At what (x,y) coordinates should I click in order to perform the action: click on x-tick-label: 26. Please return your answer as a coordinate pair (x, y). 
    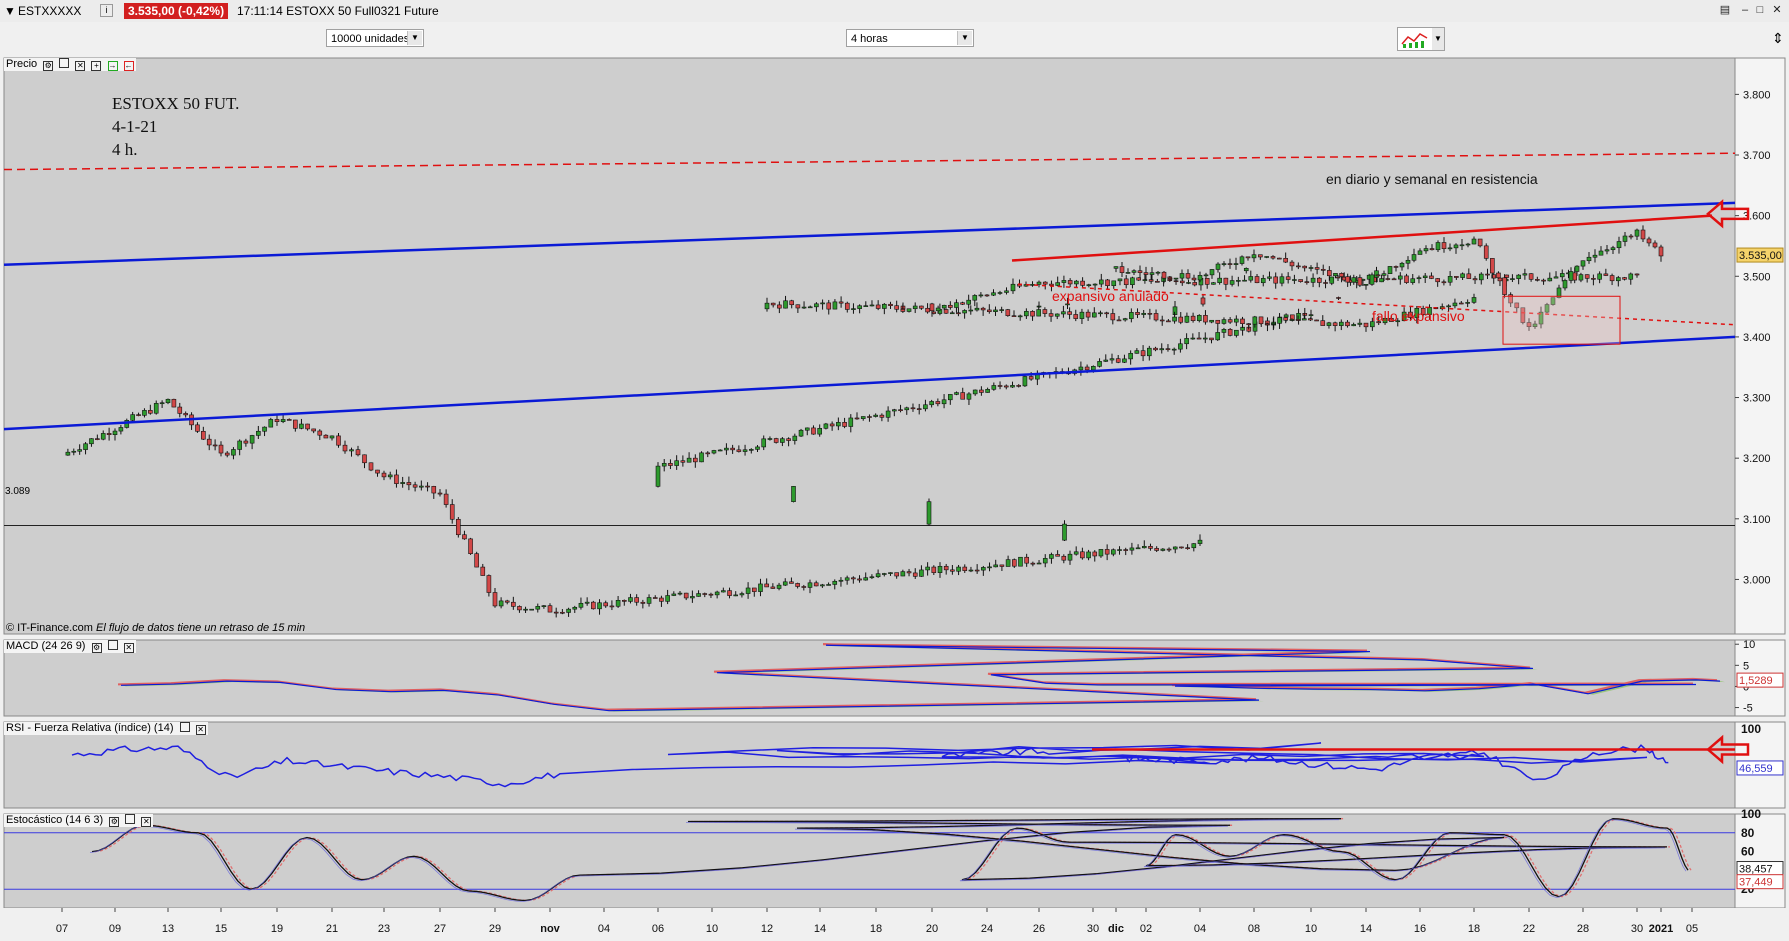
    Looking at the image, I should click on (1039, 929).